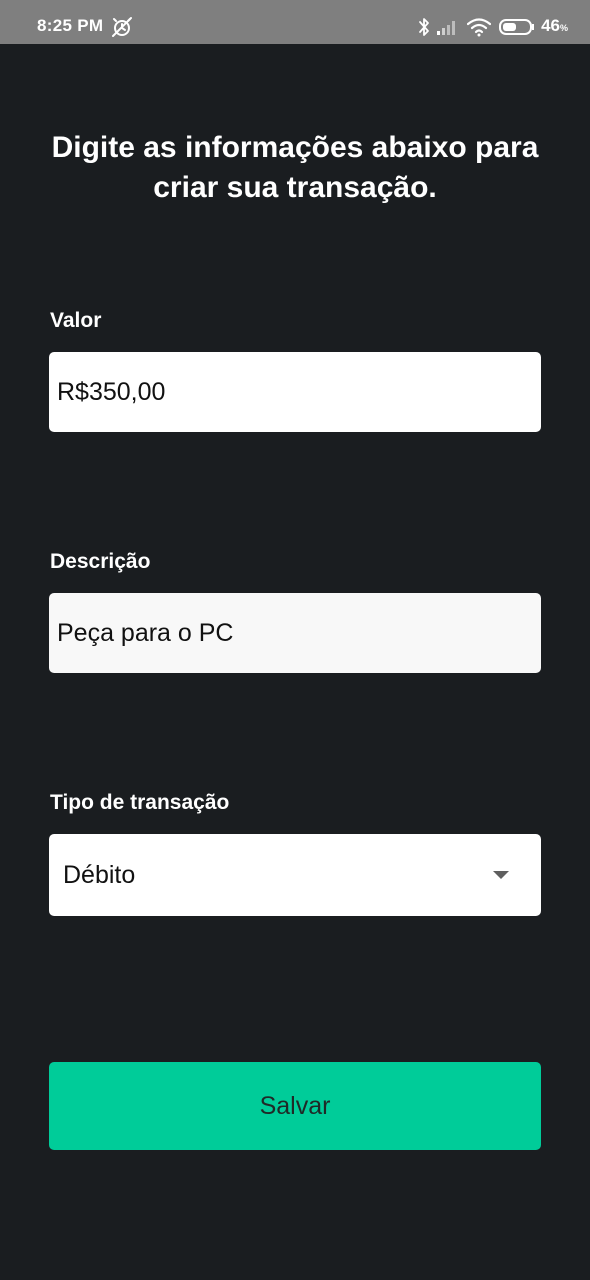 The image size is (590, 1280). What do you see at coordinates (517, 27) in the screenshot?
I see `battery-icon` at bounding box center [517, 27].